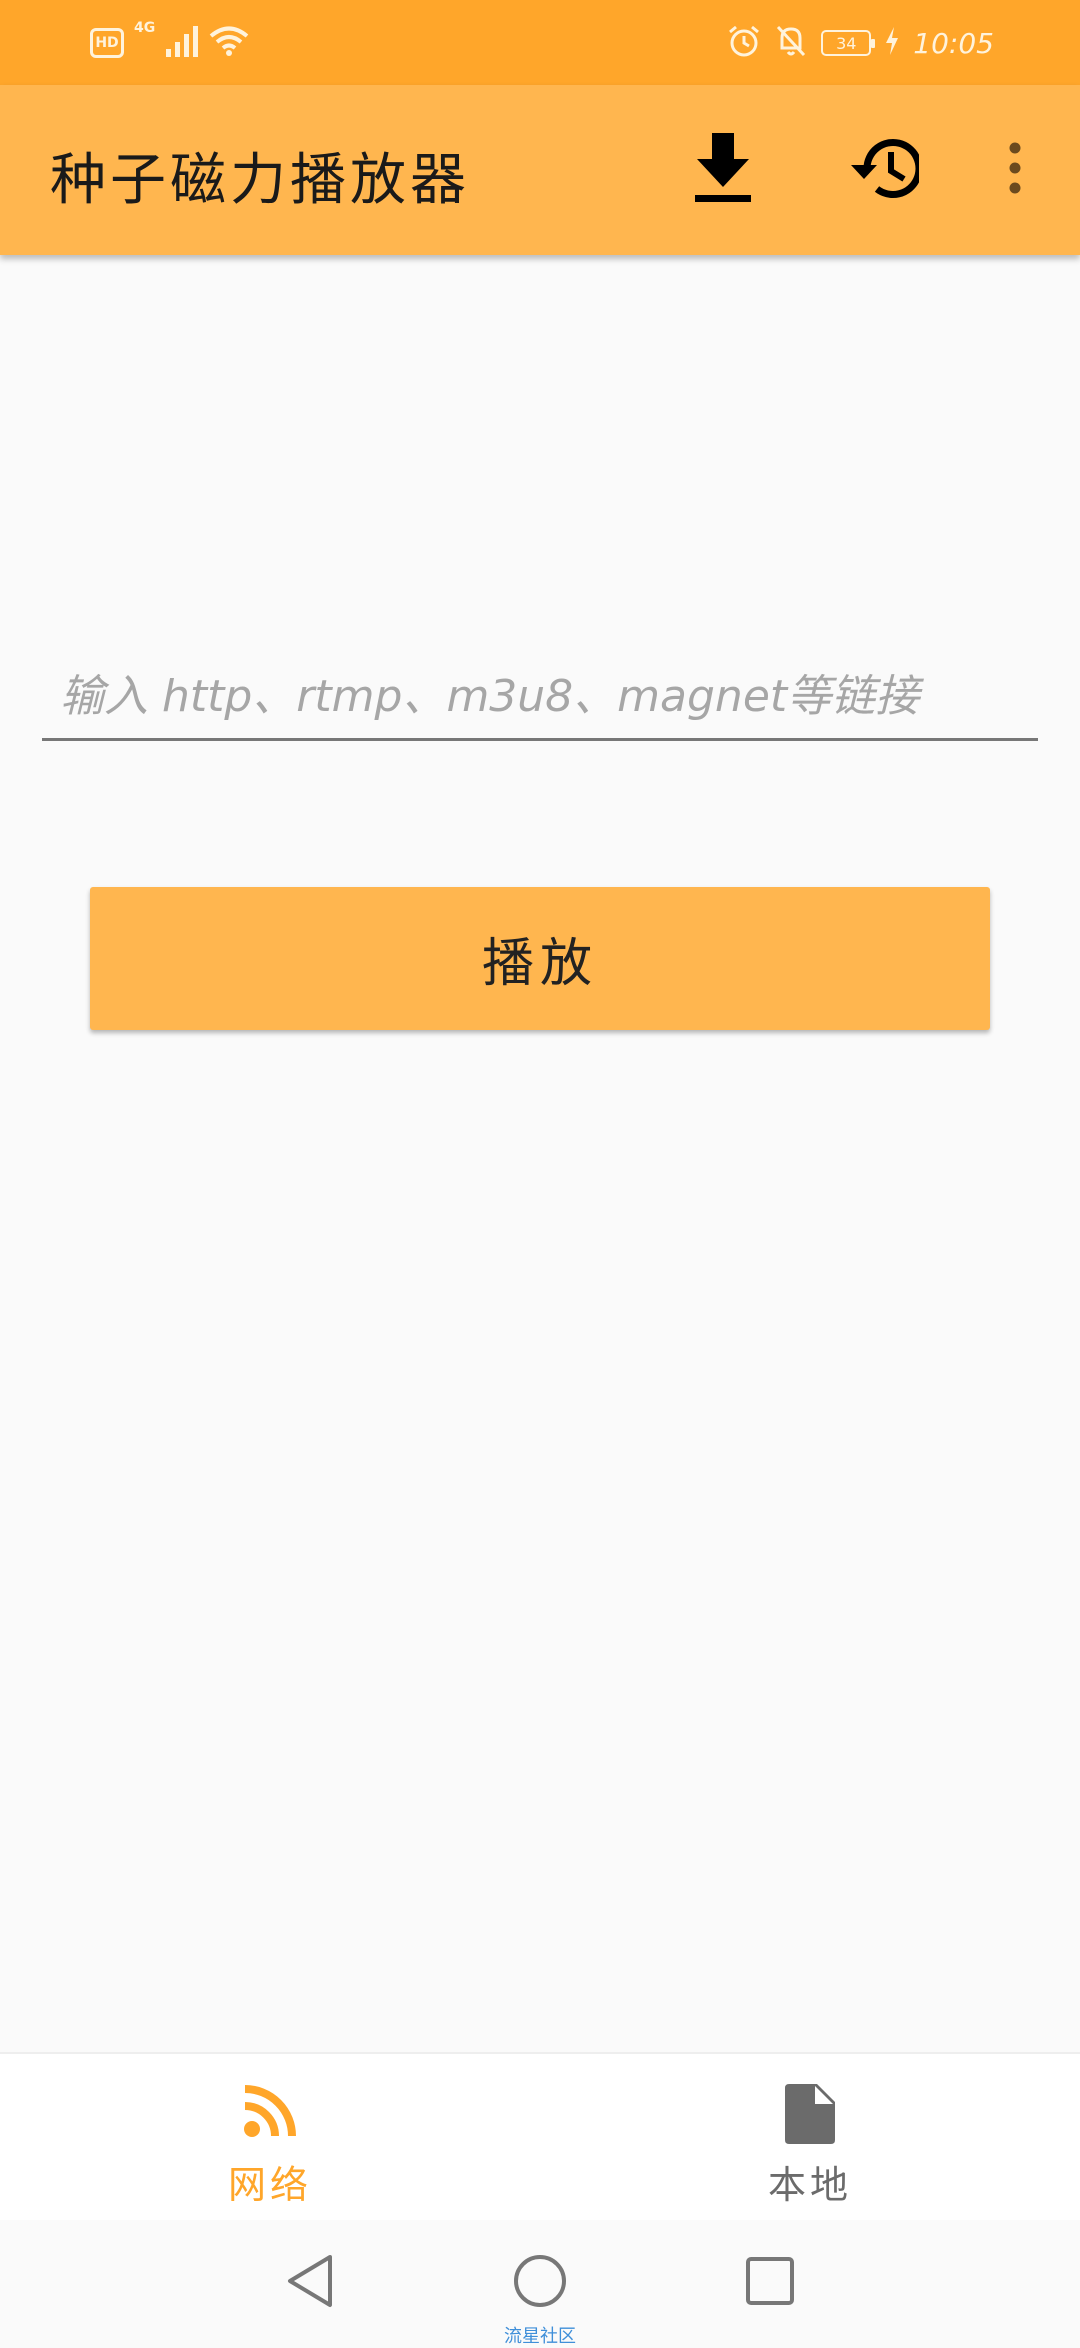  I want to click on nav-item-local: 本地, so click(810, 2138).